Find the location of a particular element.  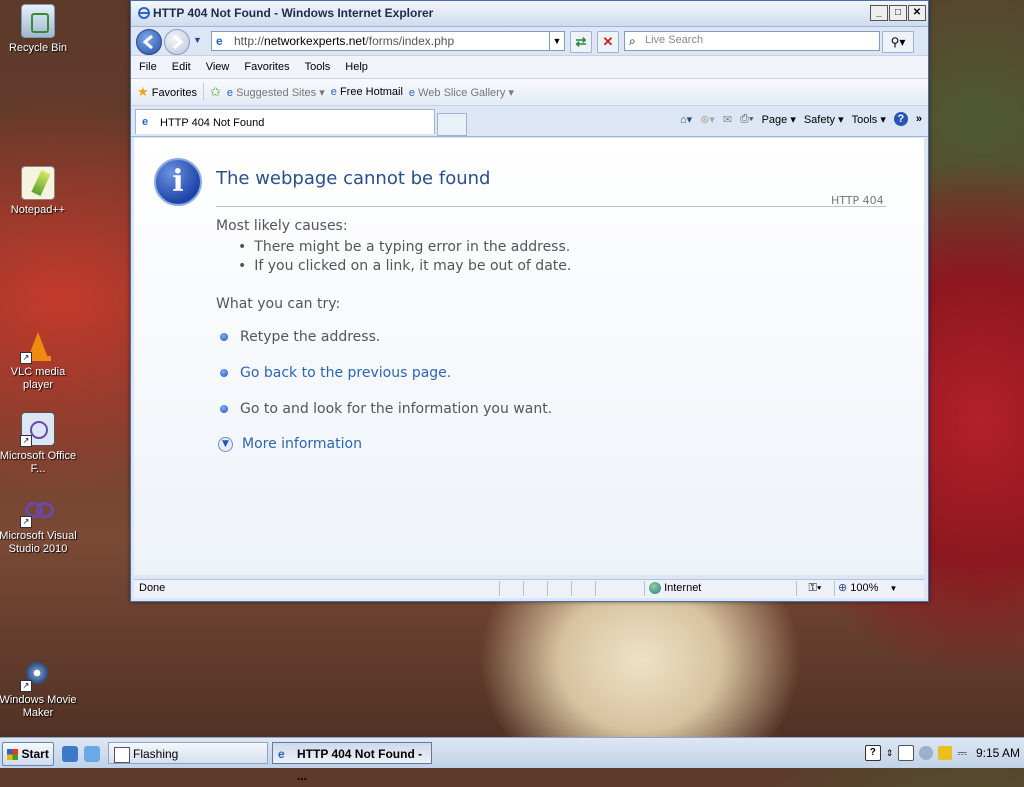

recent-pages-dropdown-icon: ▼ is located at coordinates (197, 40).